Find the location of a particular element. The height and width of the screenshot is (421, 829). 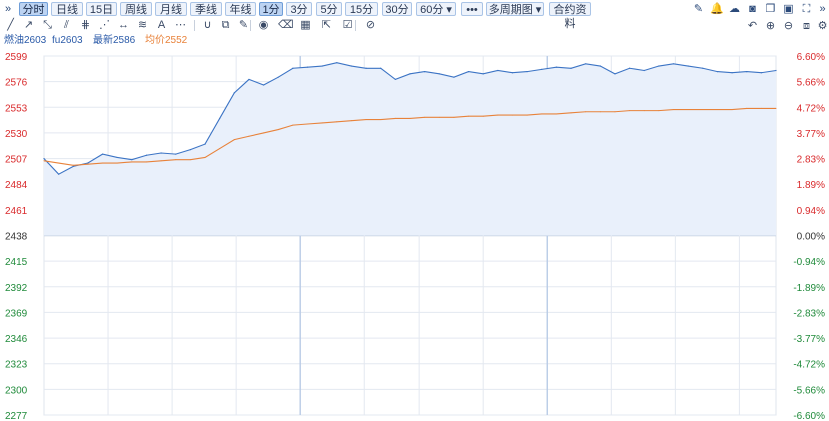

period-button-7: 1分 is located at coordinates (271, 9).